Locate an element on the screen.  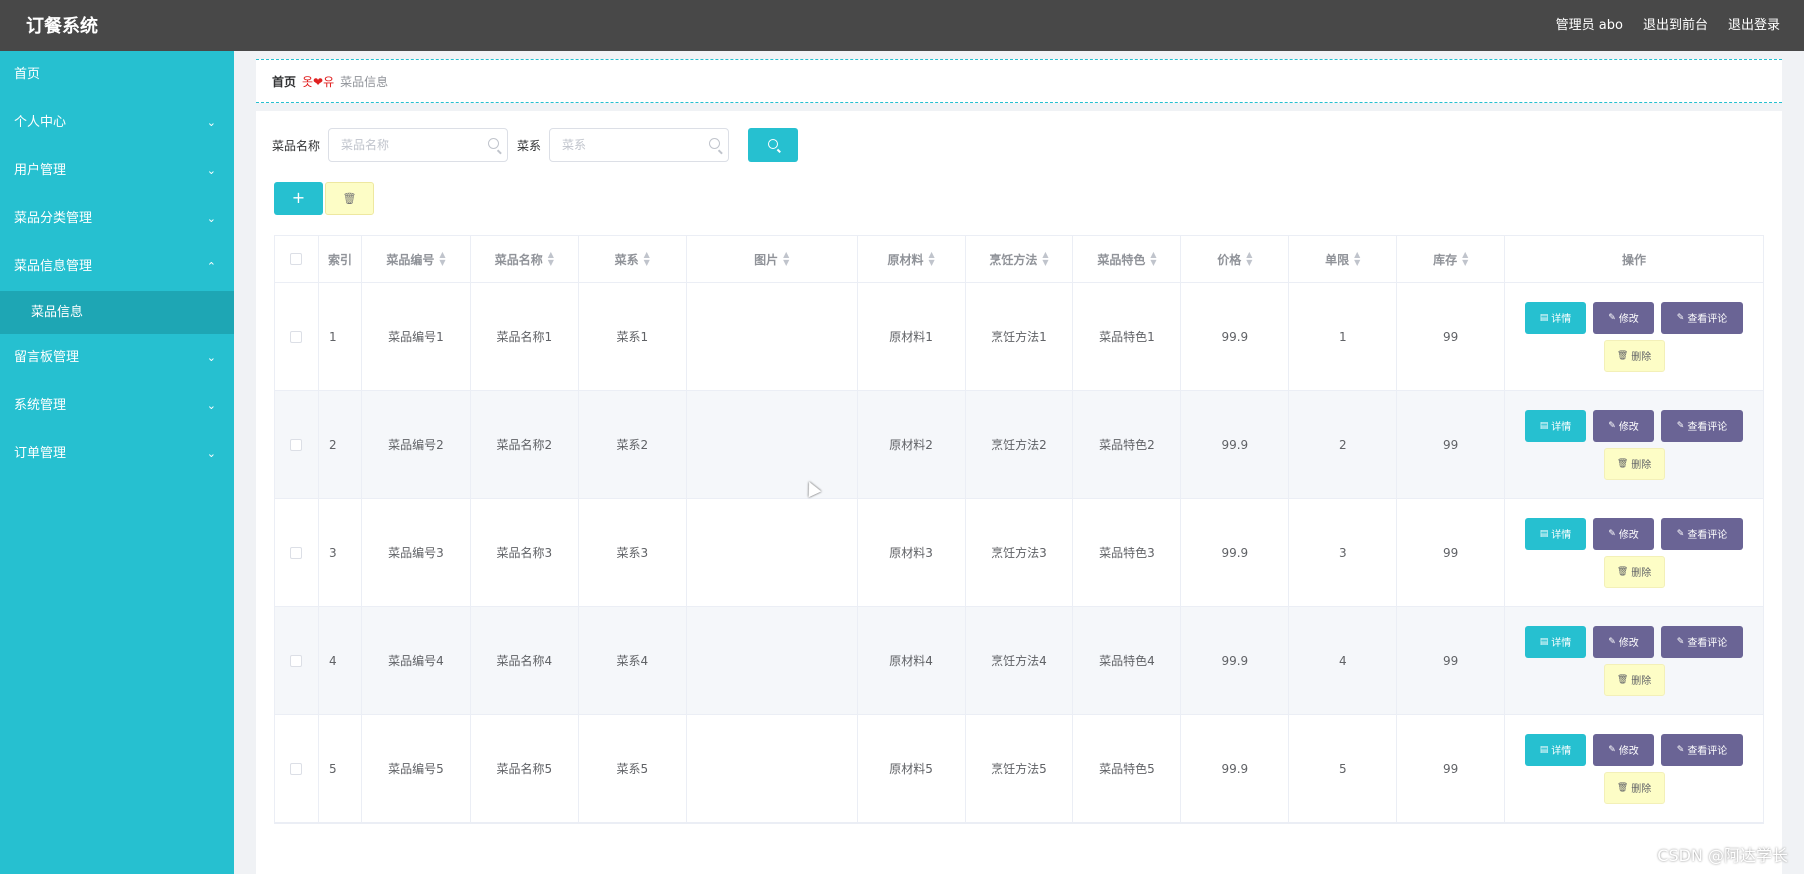
ops-row: ▤ 详情 ✎ 修改 ✎ 查看评论 is located at coordinates (1634, 317).